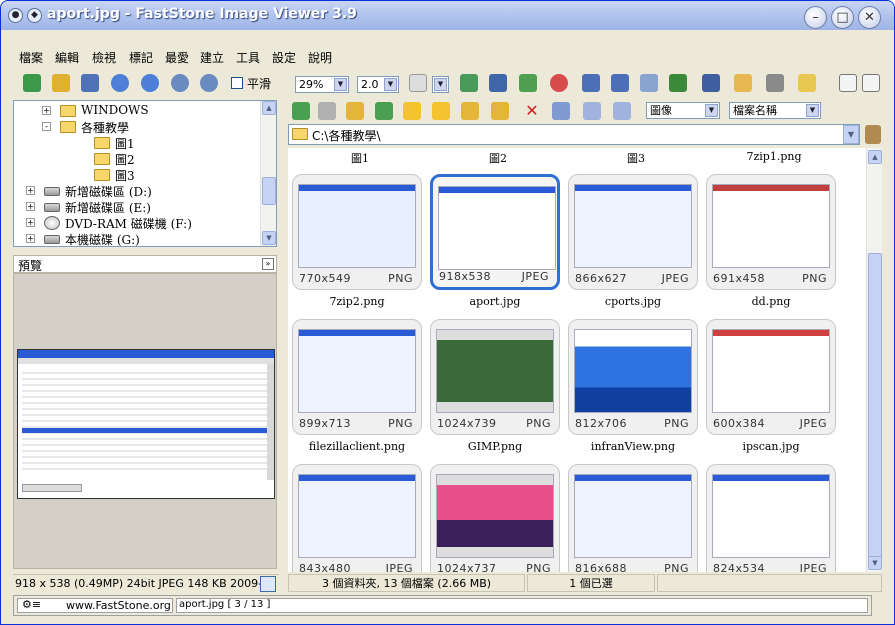  I want to click on favorite-star-icon, so click(412, 111).